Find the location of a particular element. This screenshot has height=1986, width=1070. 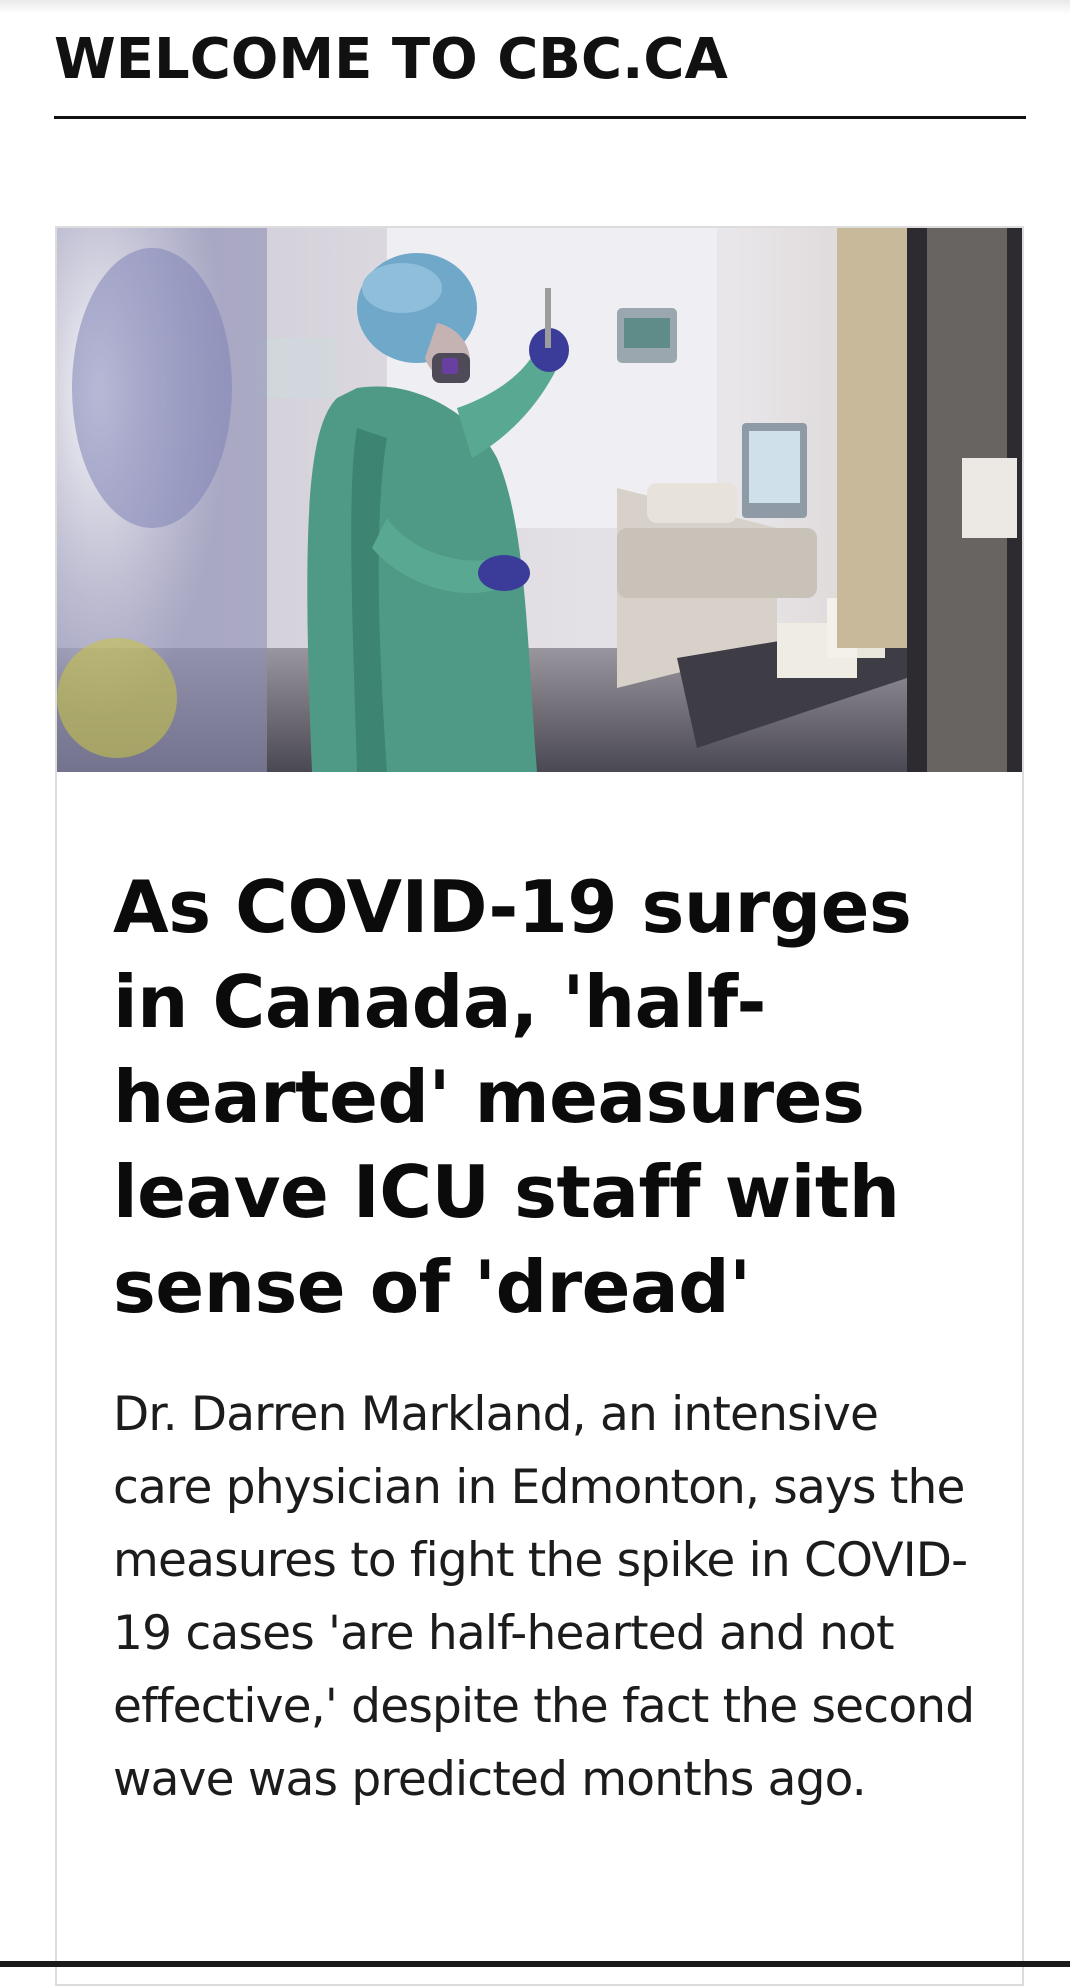

bottom-navigation-edge is located at coordinates (535, 1964).